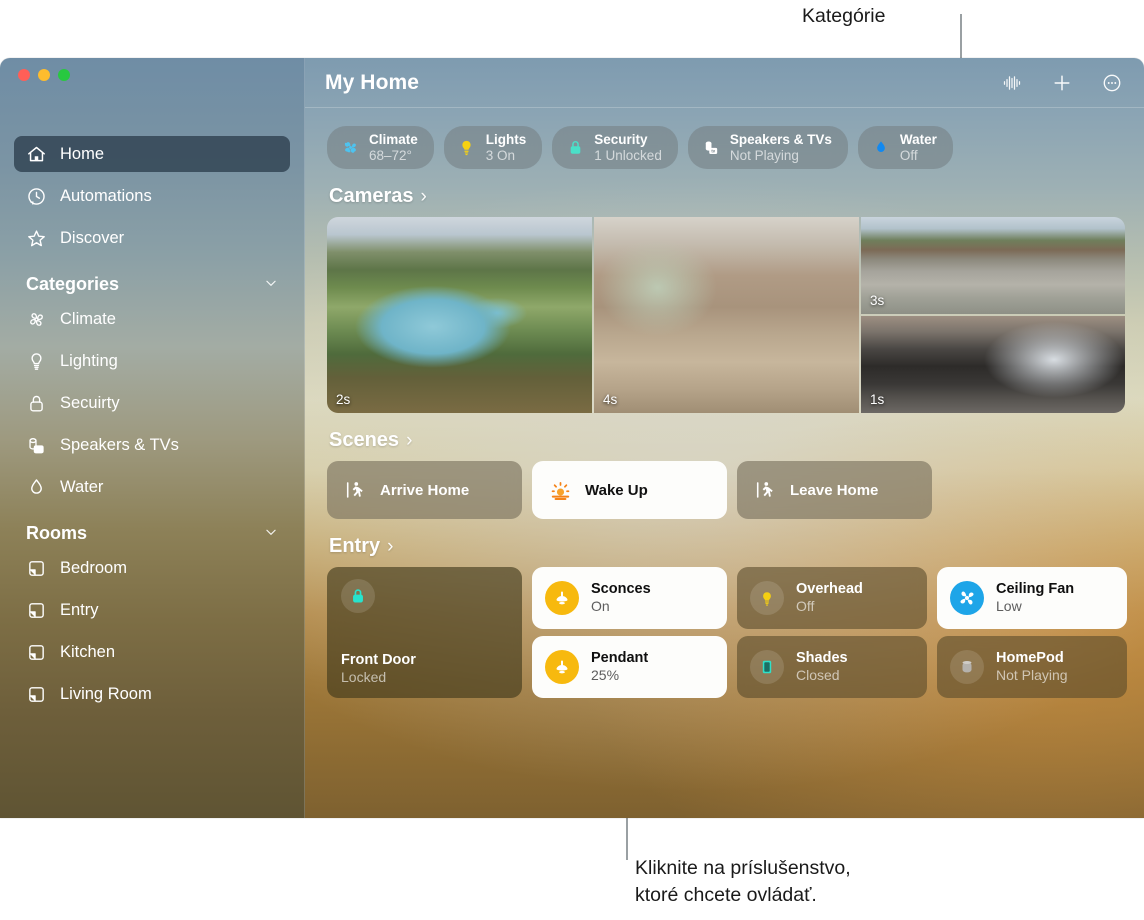 The height and width of the screenshot is (920, 1144). I want to click on zoom-button, so click(64, 75).